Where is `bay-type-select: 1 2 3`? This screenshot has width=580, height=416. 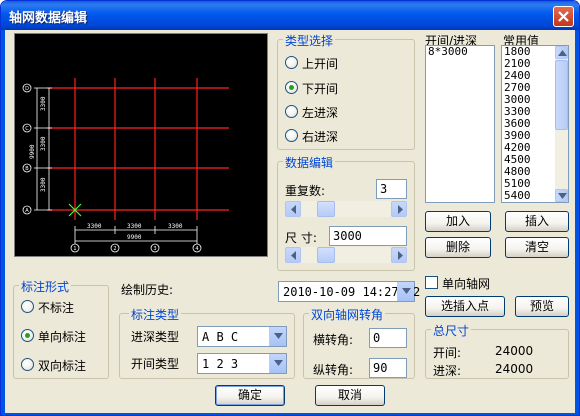
bay-type-select: 1 2 3 is located at coordinates (242, 363).